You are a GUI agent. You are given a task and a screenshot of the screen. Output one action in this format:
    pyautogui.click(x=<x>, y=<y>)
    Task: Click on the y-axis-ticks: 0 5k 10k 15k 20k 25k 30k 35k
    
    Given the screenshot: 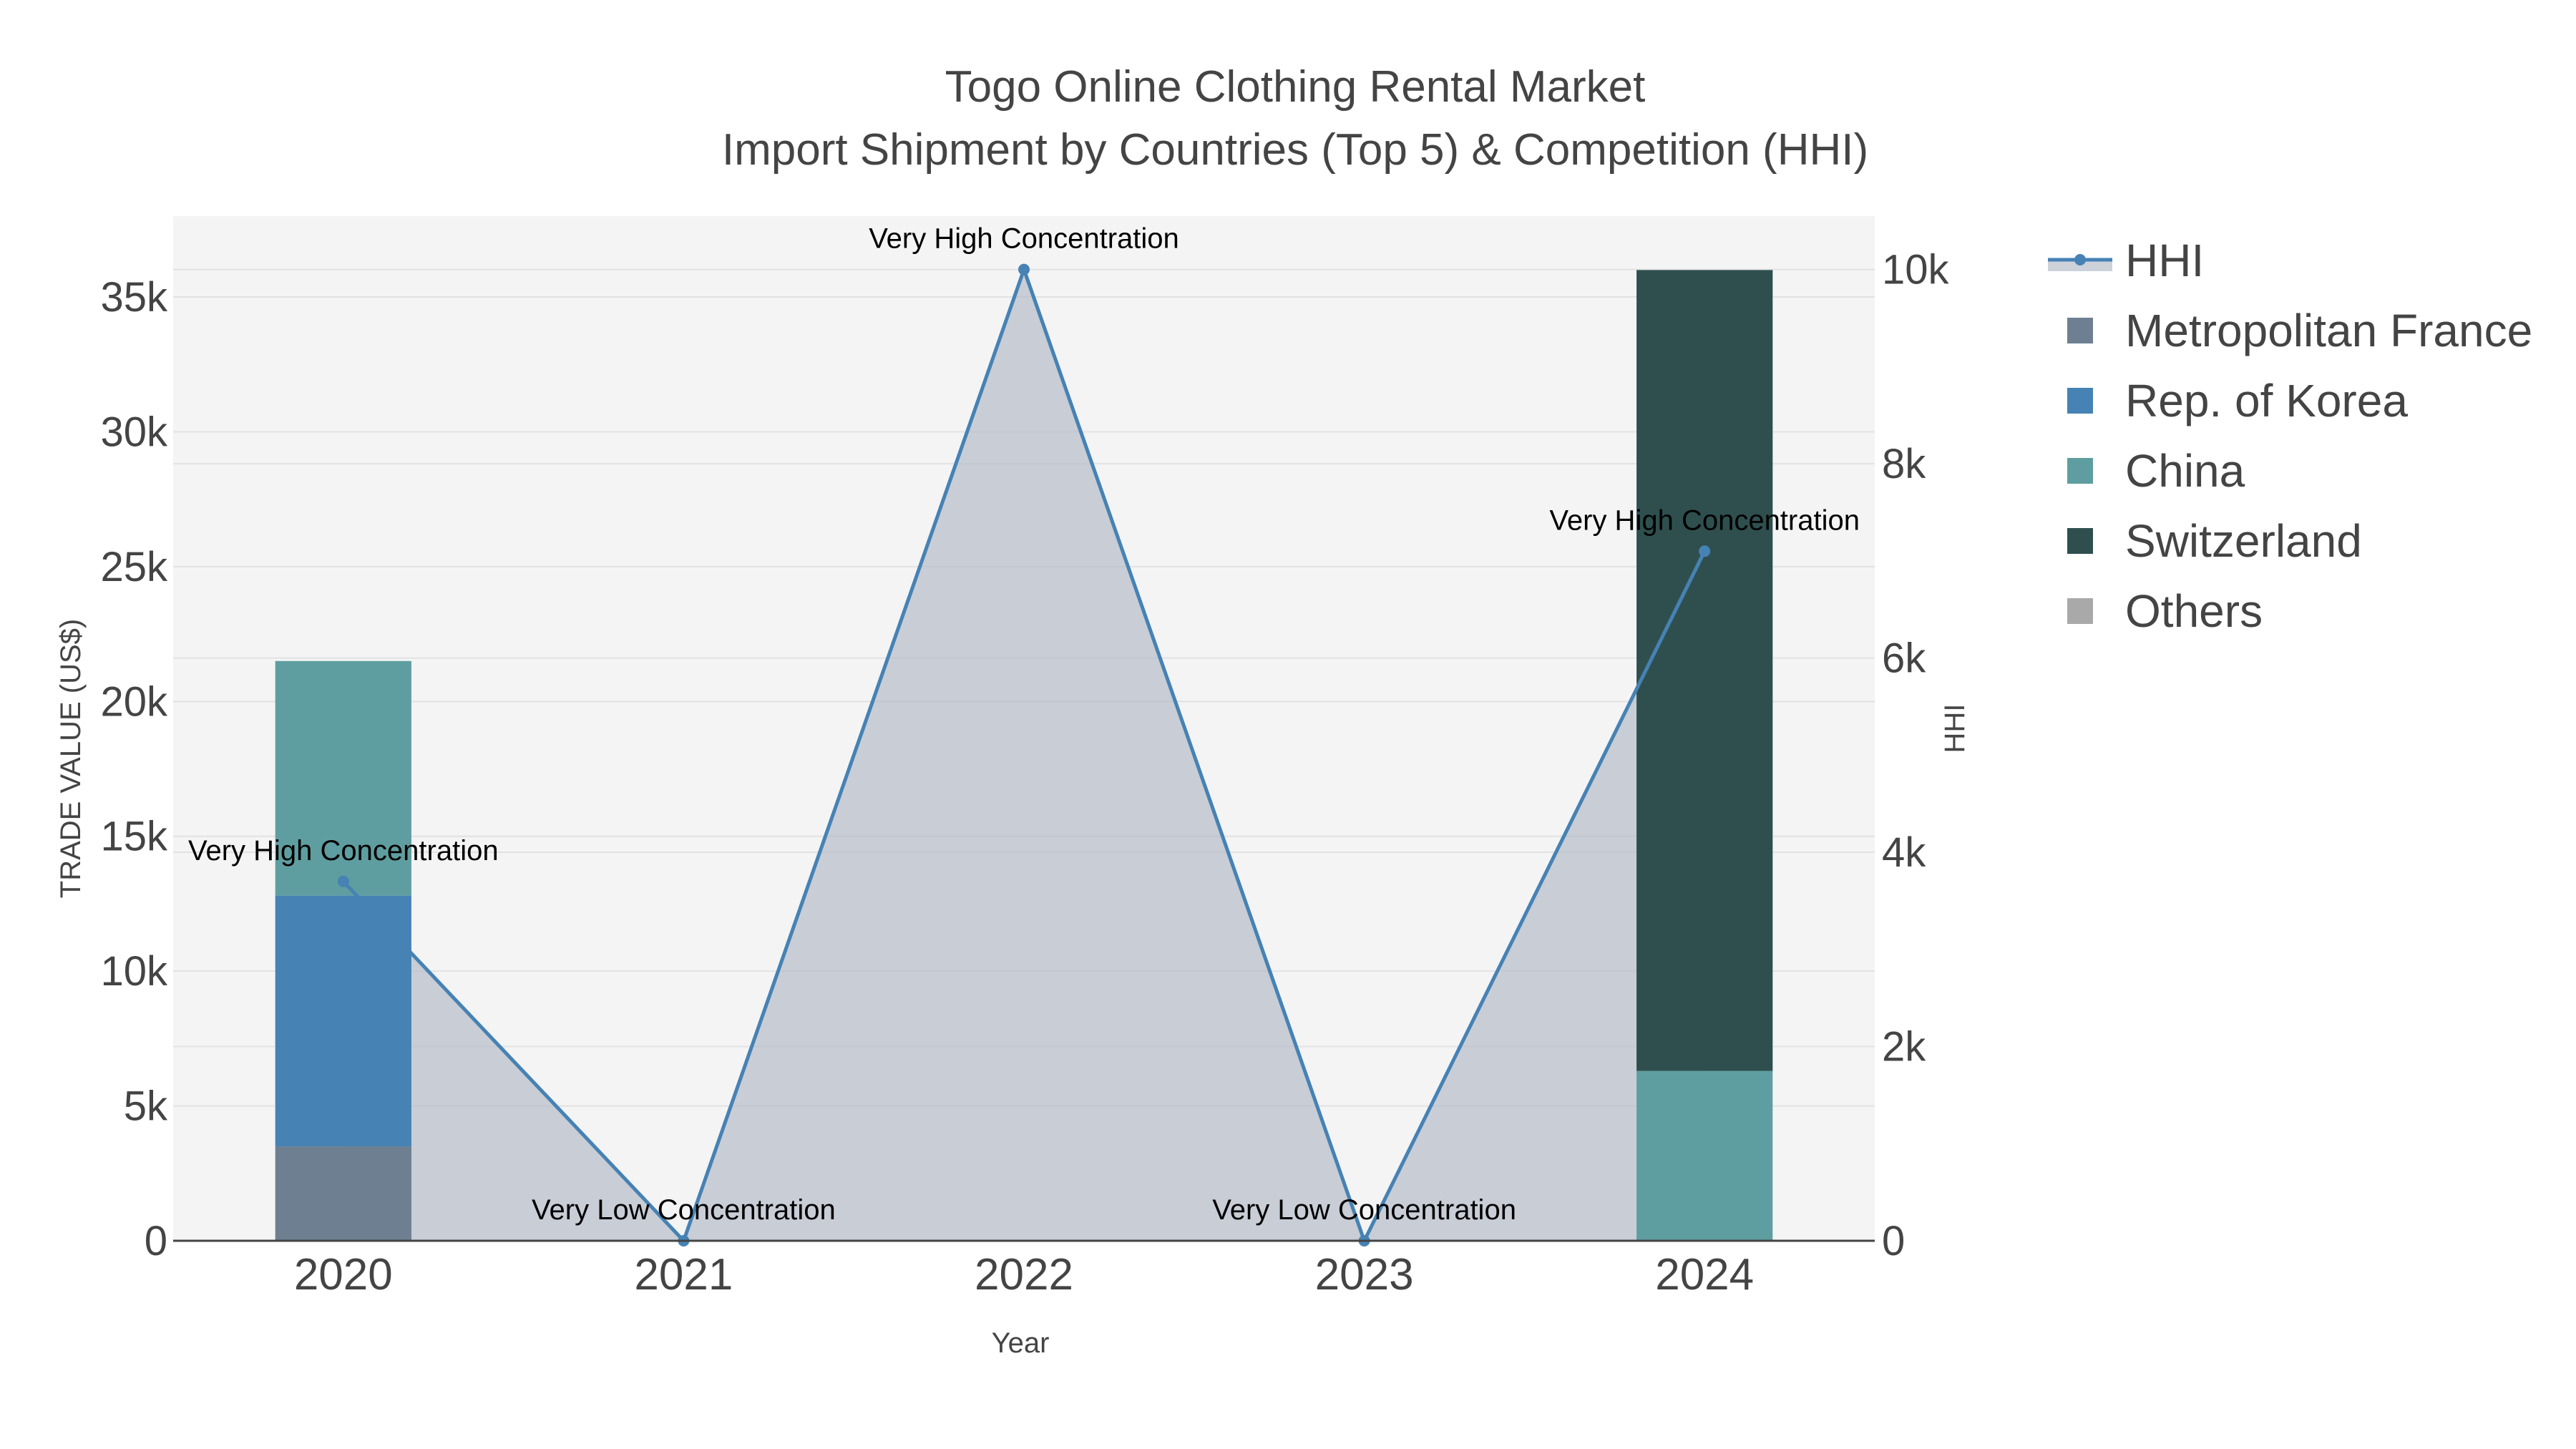 What is the action you would take?
    pyautogui.click(x=134, y=769)
    